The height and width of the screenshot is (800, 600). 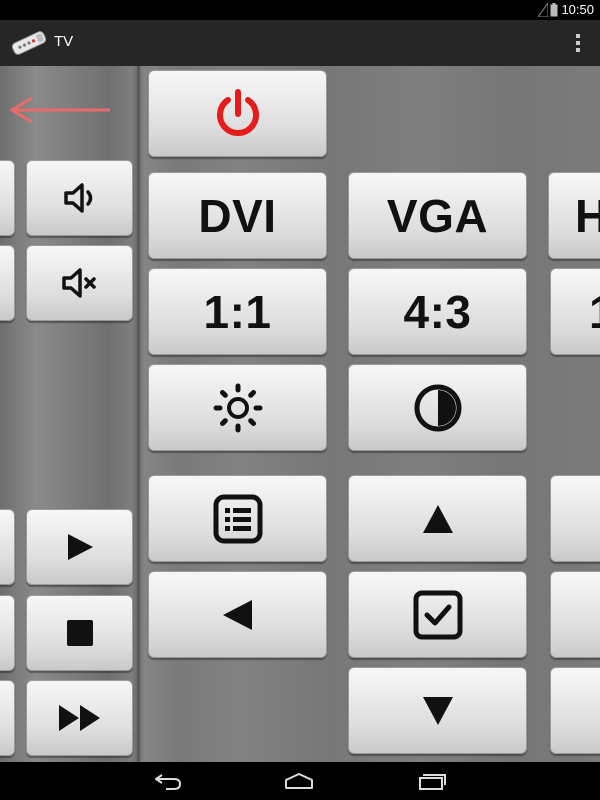 What do you see at coordinates (29, 43) in the screenshot?
I see `remote-icon` at bounding box center [29, 43].